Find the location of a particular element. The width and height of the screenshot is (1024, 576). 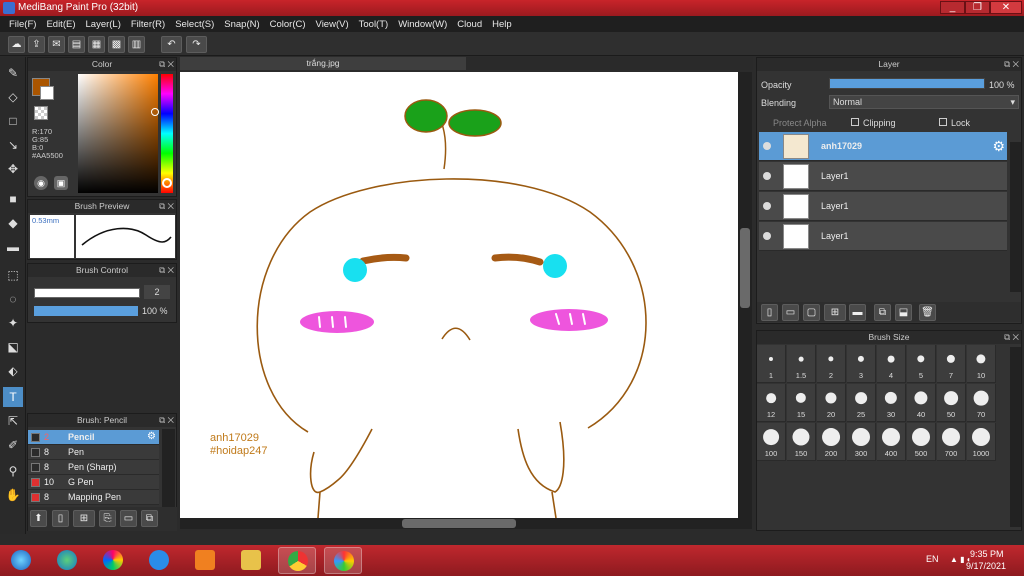

dropper-tool-icon: ✐ is located at coordinates (13, 445).